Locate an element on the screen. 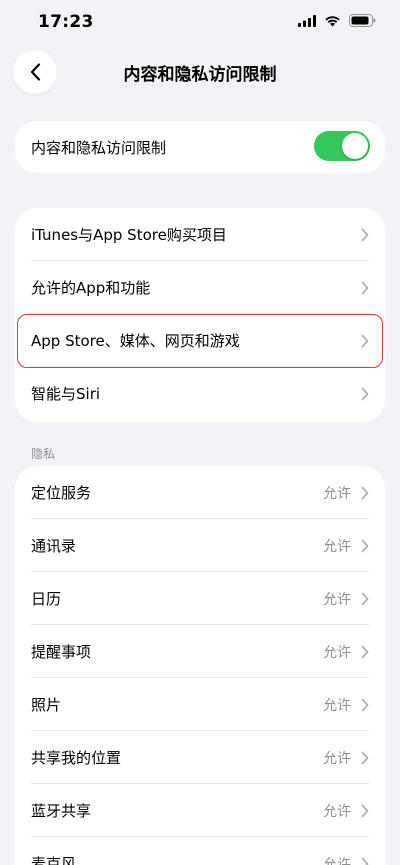 This screenshot has width=400, height=865. row-label: 共享我的位置 is located at coordinates (76, 758).